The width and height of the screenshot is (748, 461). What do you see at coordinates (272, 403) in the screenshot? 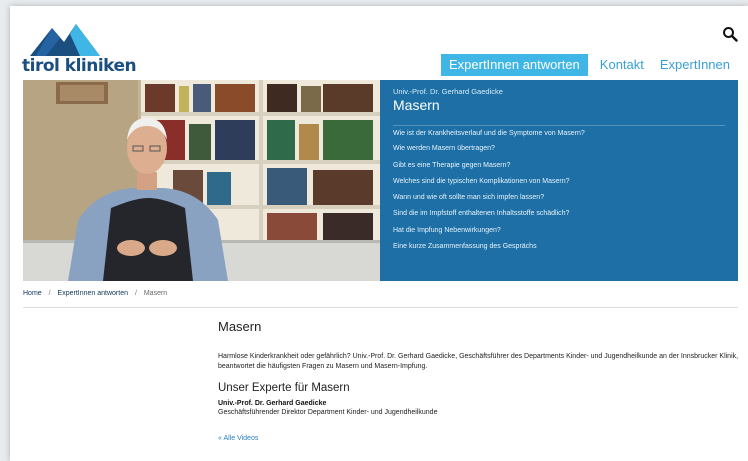
I see `expert-name: Univ.-Prof. Dr. Gerhard Gaedicke` at bounding box center [272, 403].